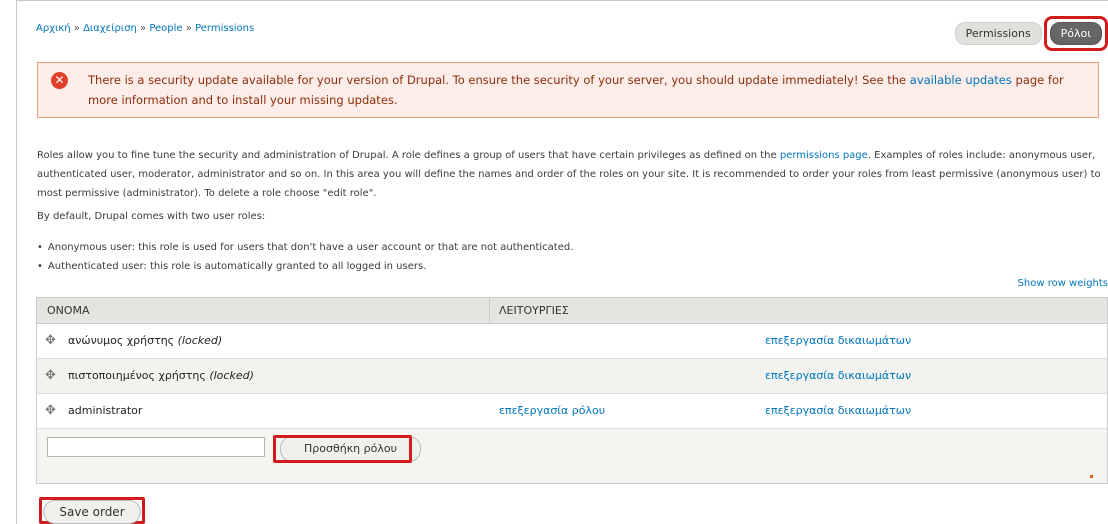 This screenshot has width=1108, height=524. I want to click on role-name-text: administrator, so click(105, 410).